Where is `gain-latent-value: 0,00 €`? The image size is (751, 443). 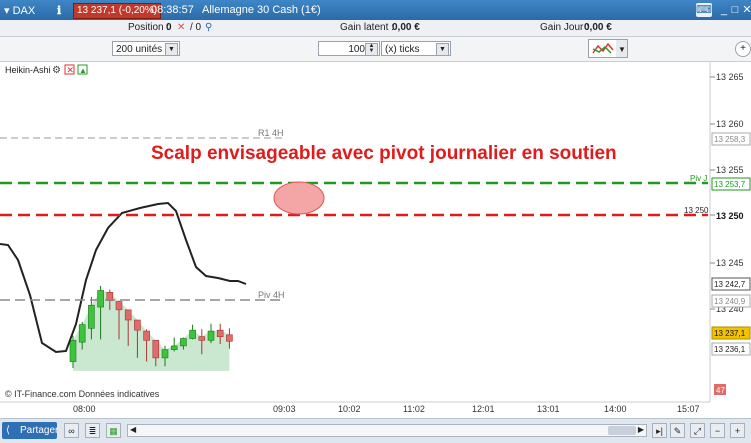
gain-latent-value: 0,00 € is located at coordinates (406, 27).